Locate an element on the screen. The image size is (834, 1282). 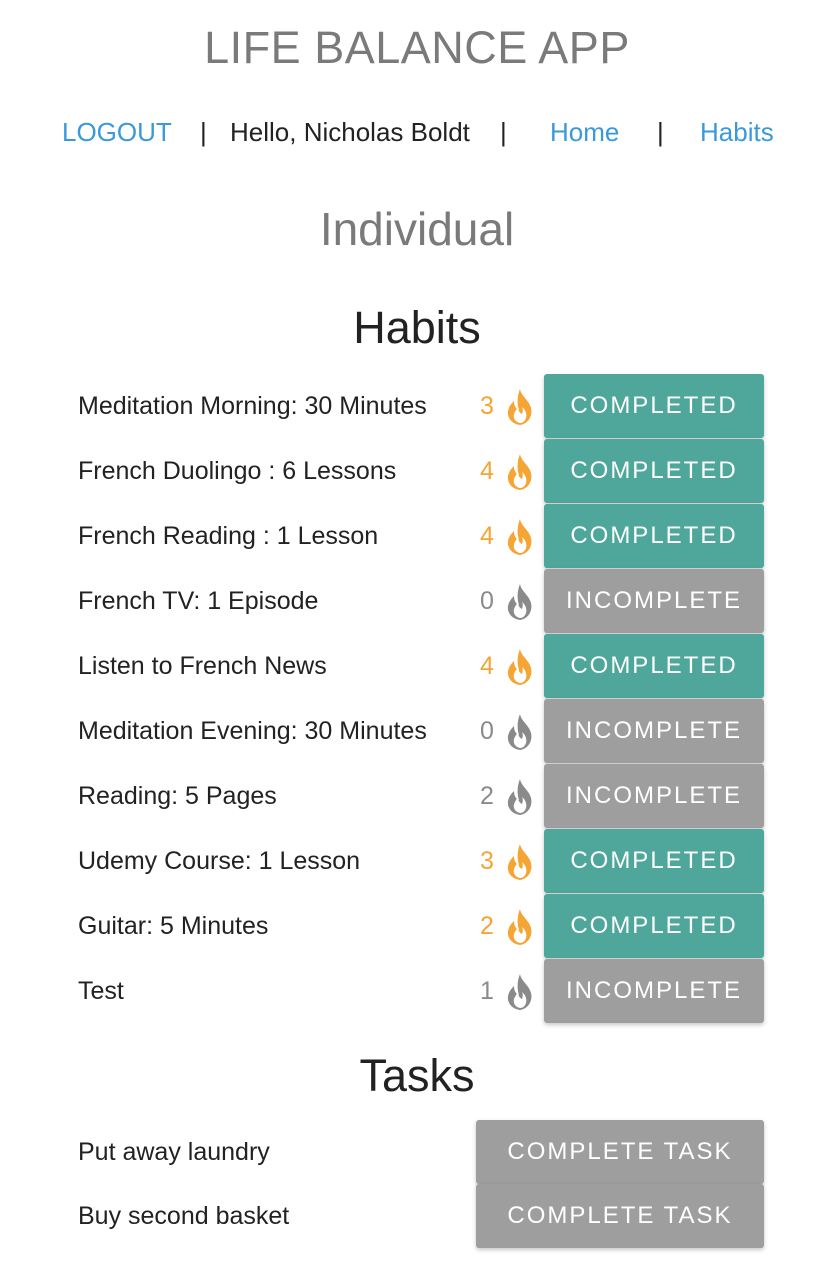
task-row: Put away laundry COMPLETE TASK is located at coordinates (417, 1152).